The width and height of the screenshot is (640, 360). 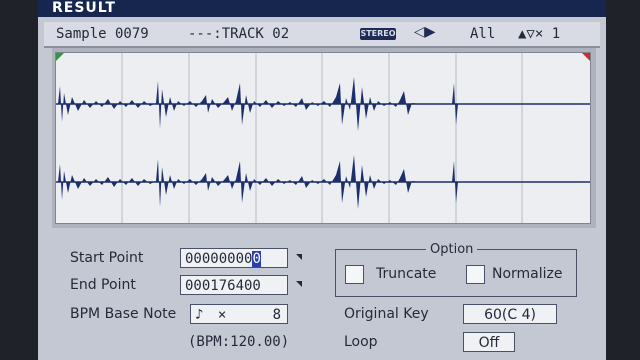 What do you see at coordinates (354, 274) in the screenshot?
I see `truncate-checkbox` at bounding box center [354, 274].